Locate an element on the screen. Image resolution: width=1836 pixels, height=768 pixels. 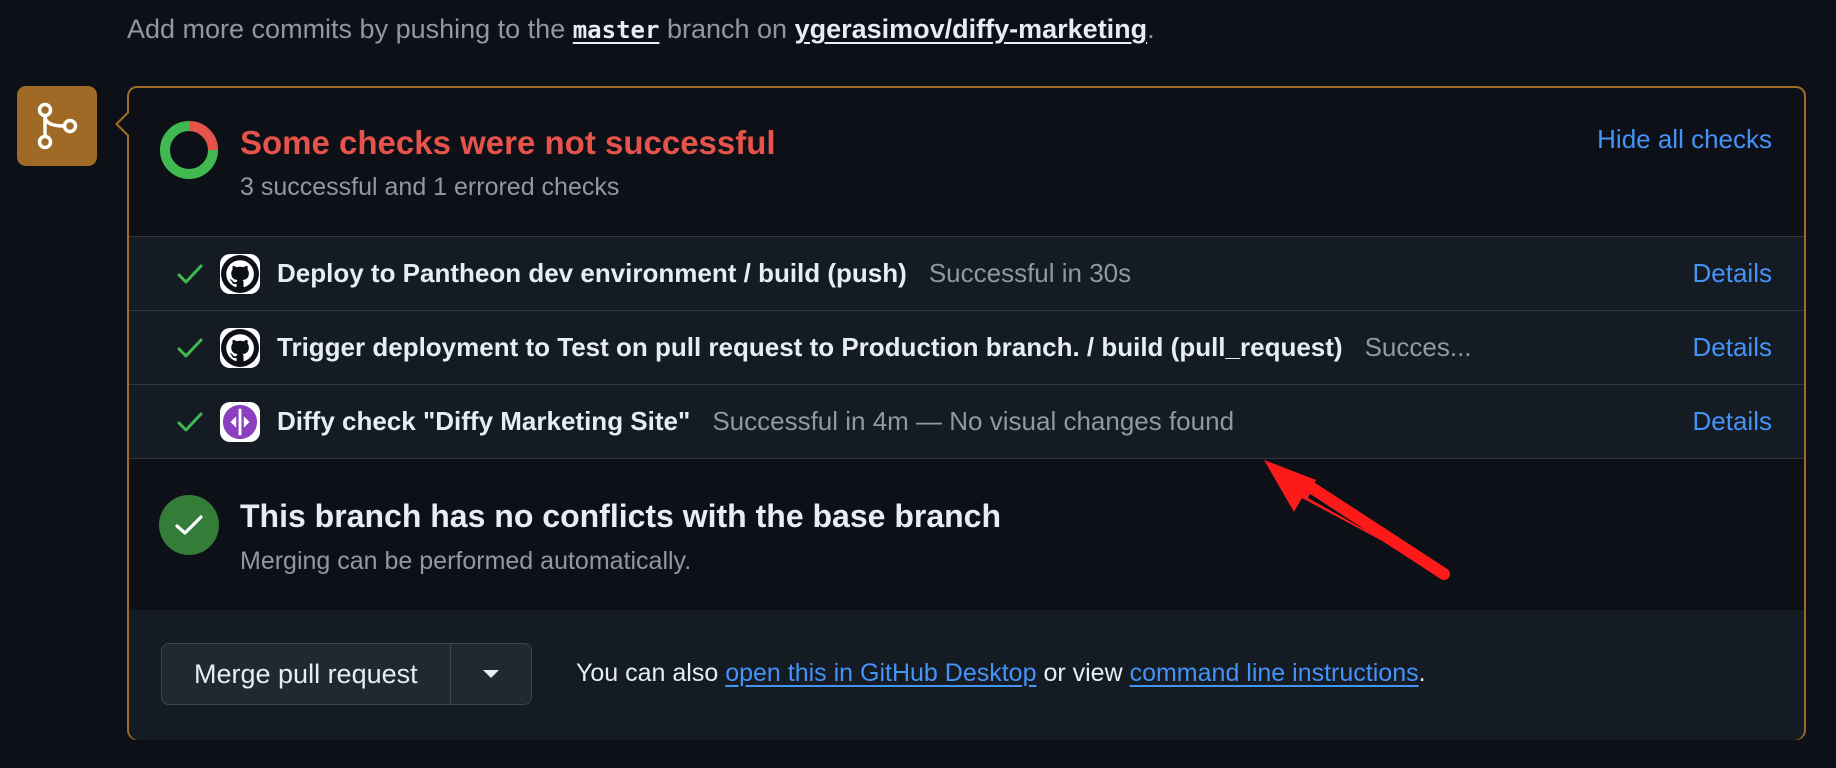
checks-summary-subtitle: 3 successful and 1 errored checks is located at coordinates (430, 187).